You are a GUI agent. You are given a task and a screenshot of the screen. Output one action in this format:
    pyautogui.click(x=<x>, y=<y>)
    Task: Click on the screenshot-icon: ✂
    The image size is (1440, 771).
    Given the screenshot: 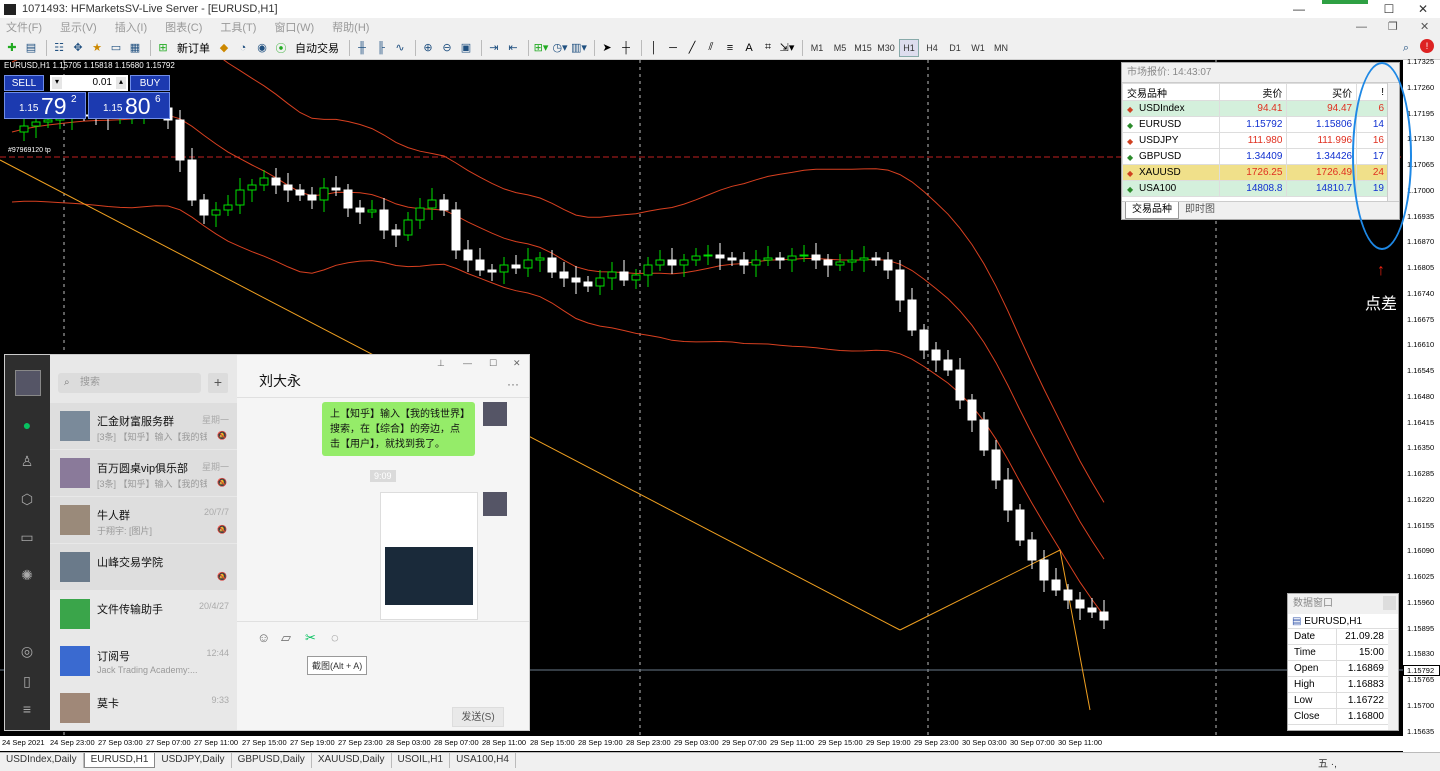 What is the action you would take?
    pyautogui.click(x=310, y=638)
    